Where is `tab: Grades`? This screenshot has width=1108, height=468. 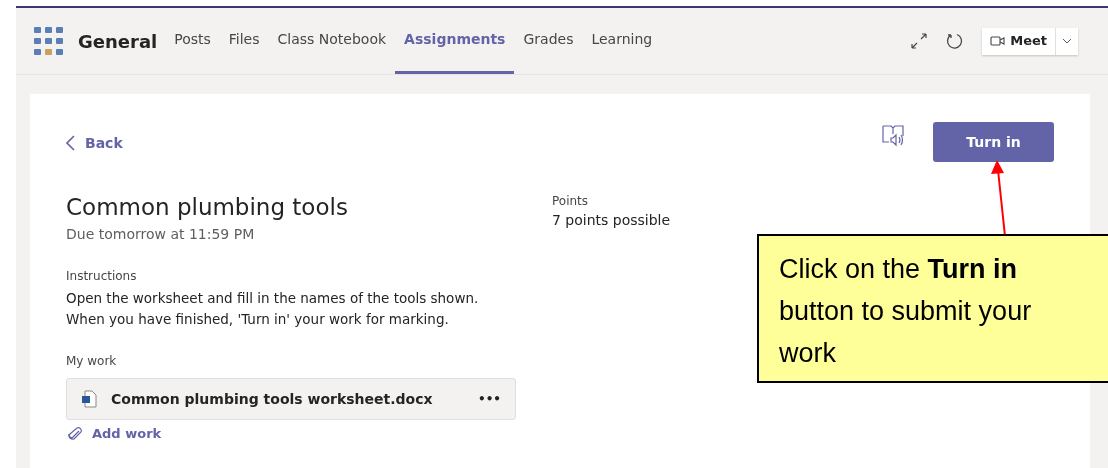 tab: Grades is located at coordinates (548, 41).